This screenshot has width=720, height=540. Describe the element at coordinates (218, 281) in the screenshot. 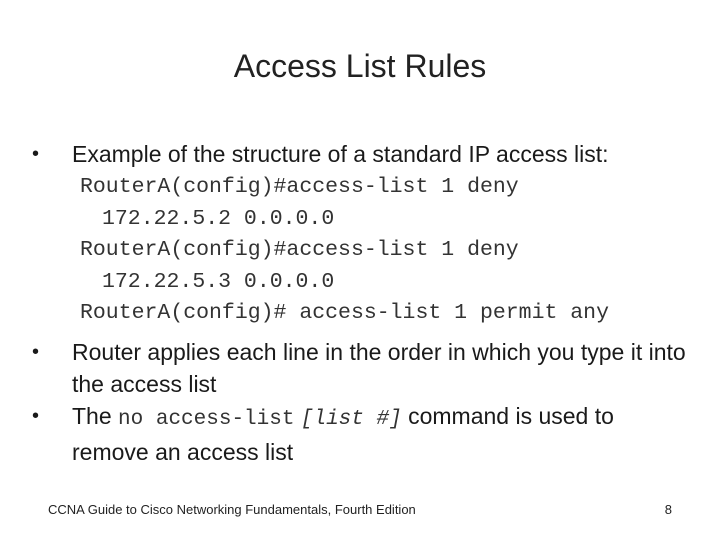

I see `code-line: 172.22.5.3 0.0.0.0` at that location.